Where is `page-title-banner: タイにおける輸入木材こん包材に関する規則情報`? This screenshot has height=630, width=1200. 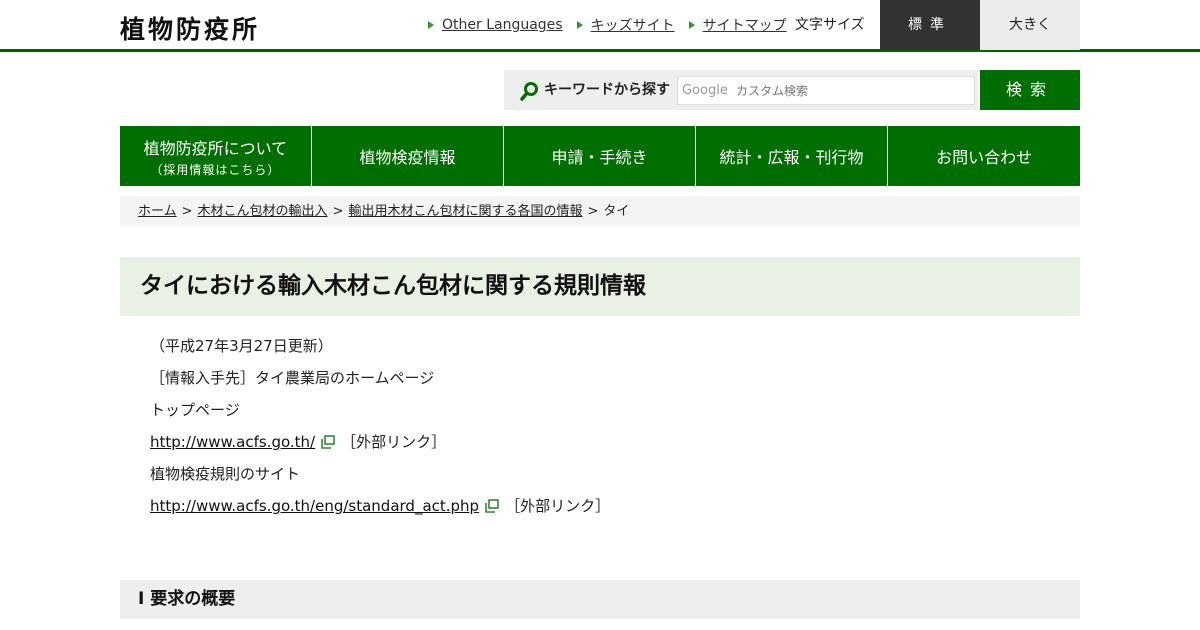 page-title-banner: タイにおける輸入木材こん包材に関する規則情報 is located at coordinates (600, 286).